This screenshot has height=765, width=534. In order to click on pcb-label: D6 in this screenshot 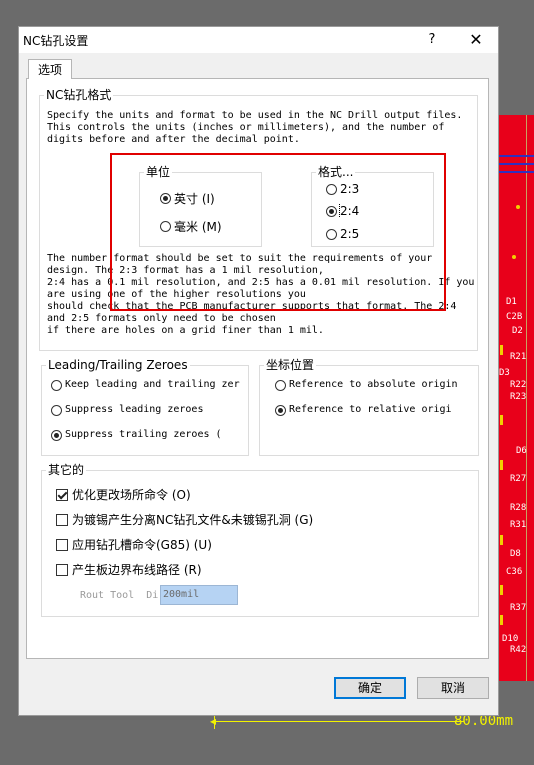, I will do `click(521, 451)`.